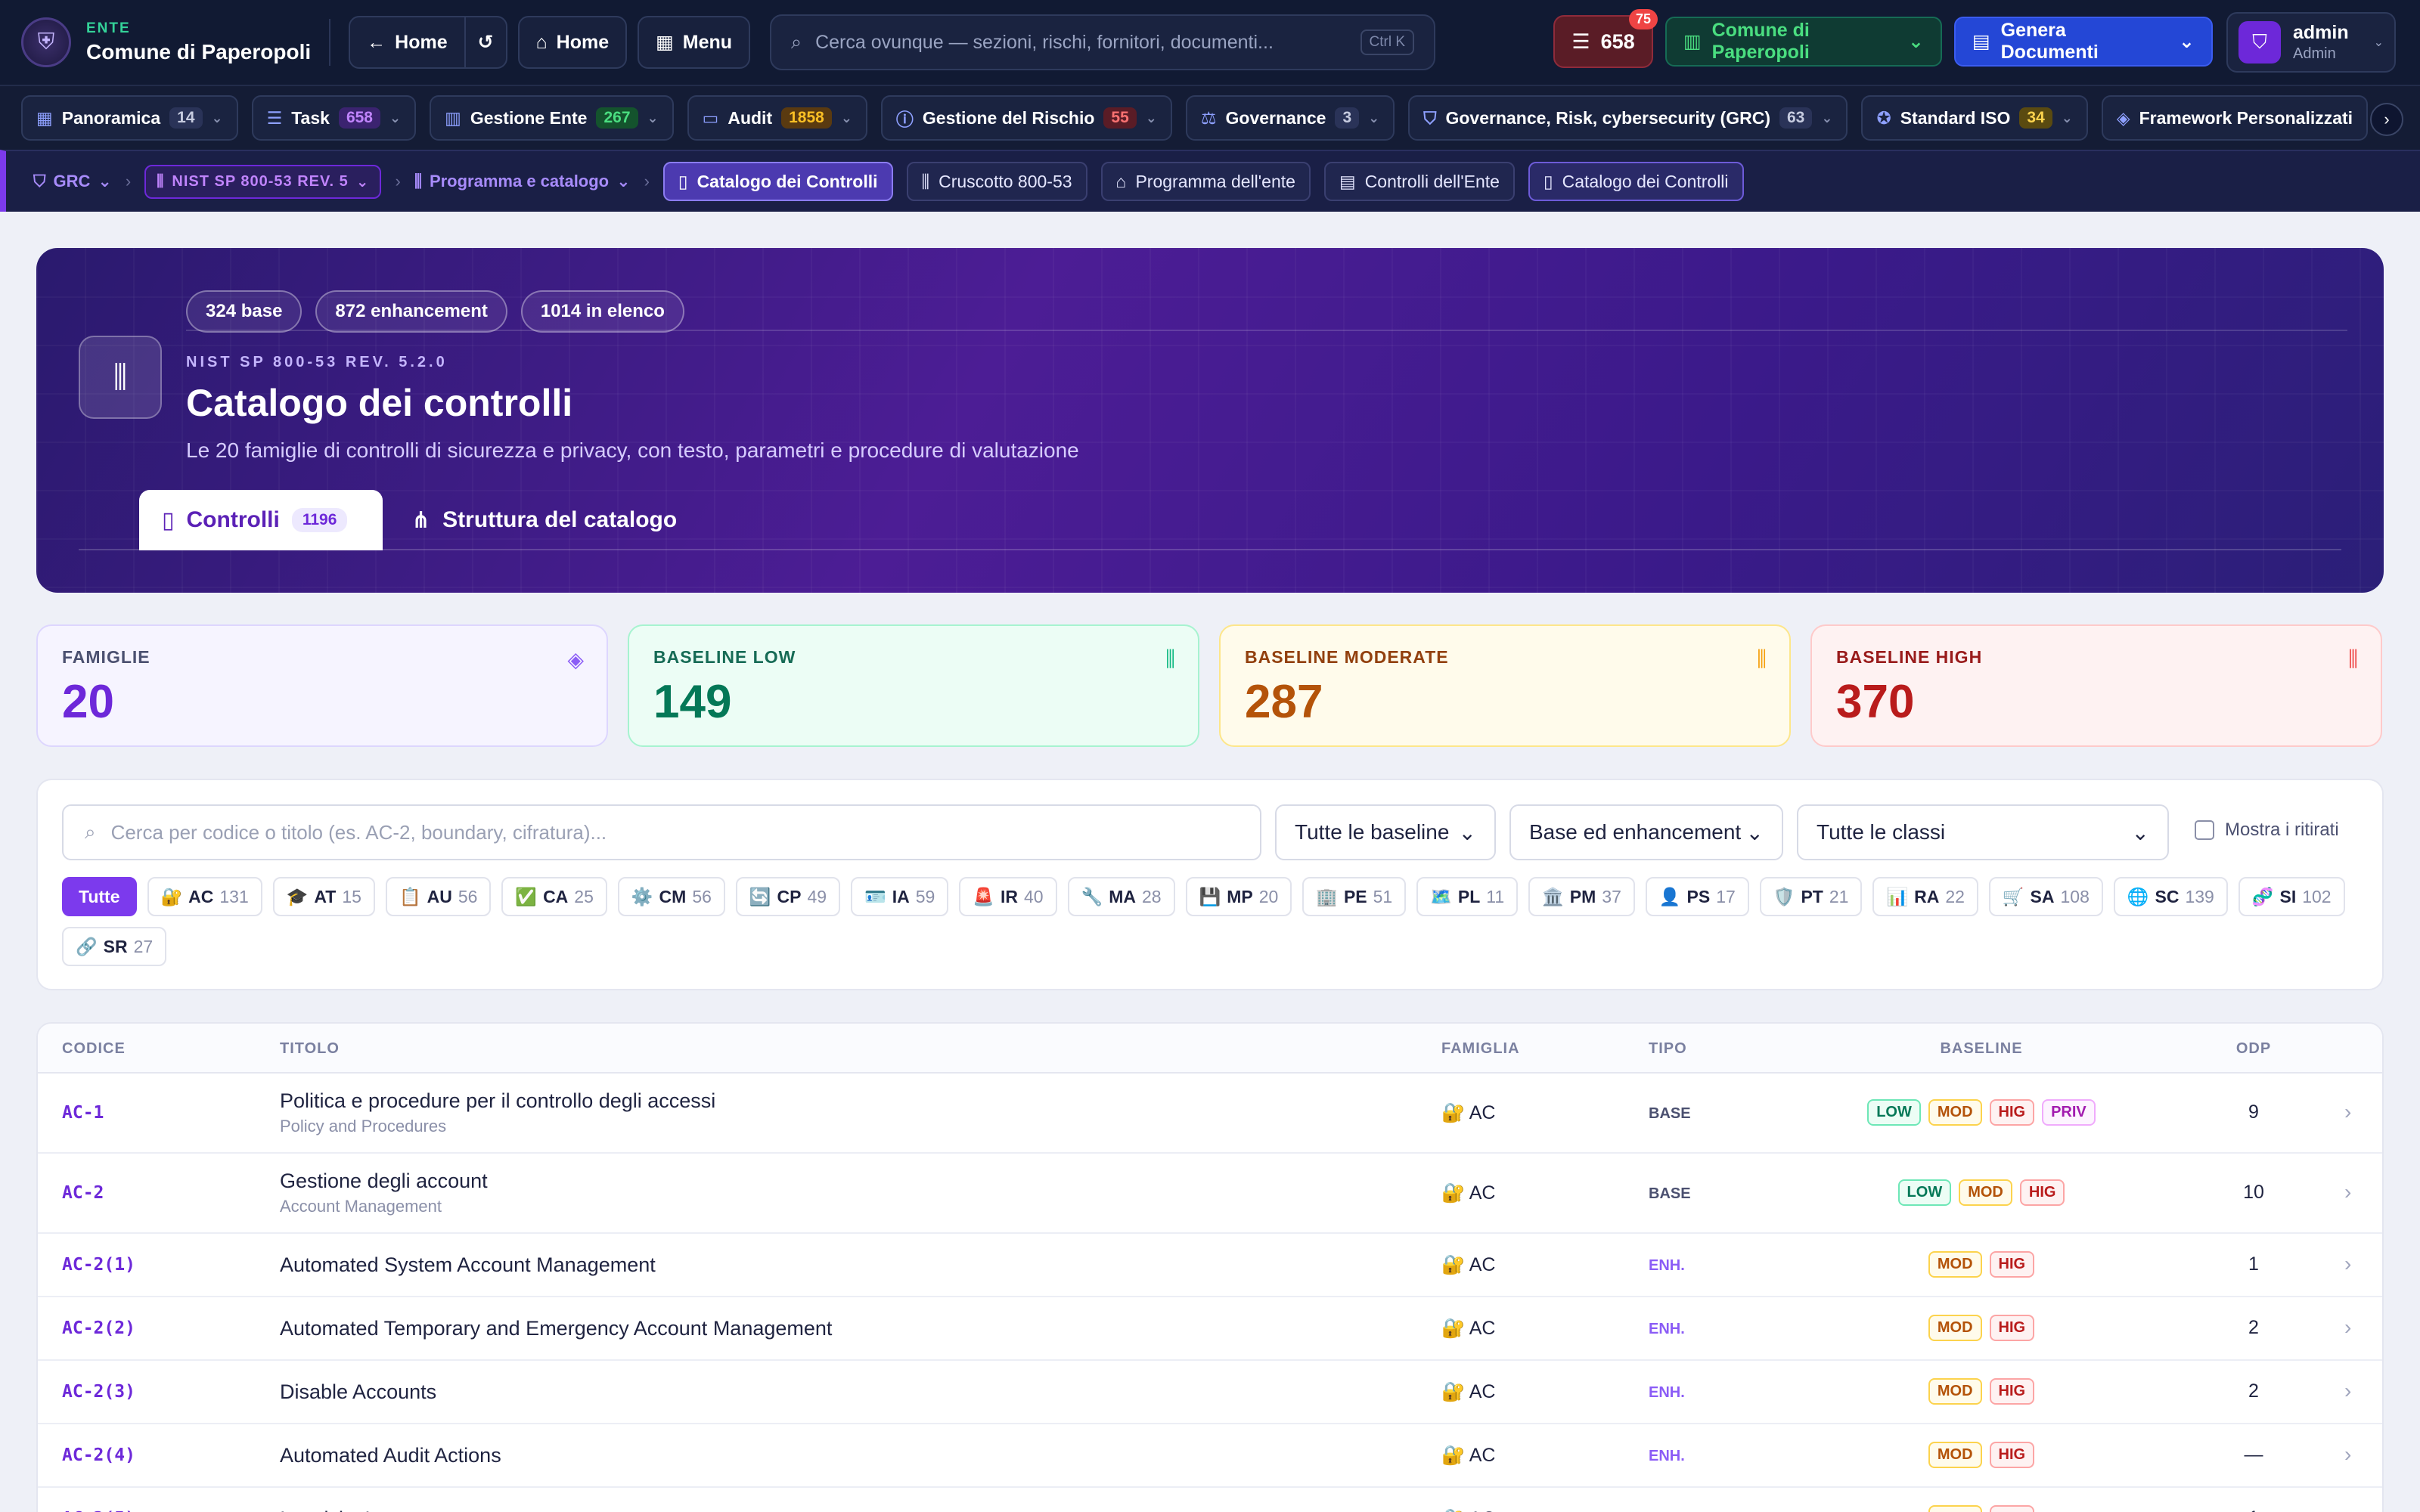 The width and height of the screenshot is (2420, 1512). What do you see at coordinates (2204, 830) in the screenshot?
I see `checkbox-box` at bounding box center [2204, 830].